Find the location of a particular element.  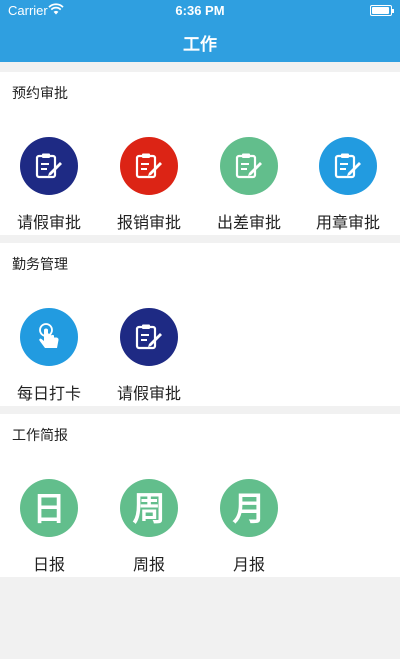

battery-icon is located at coordinates (382, 10).